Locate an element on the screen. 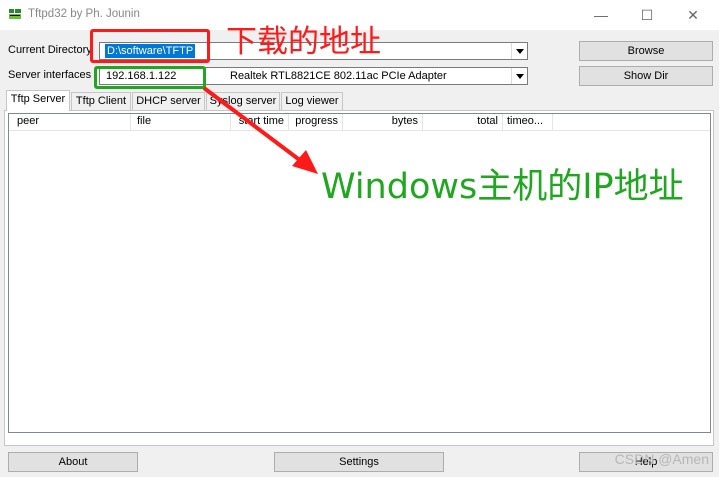 Image resolution: width=719 pixels, height=477 pixels. settings-button: Settings is located at coordinates (359, 462).